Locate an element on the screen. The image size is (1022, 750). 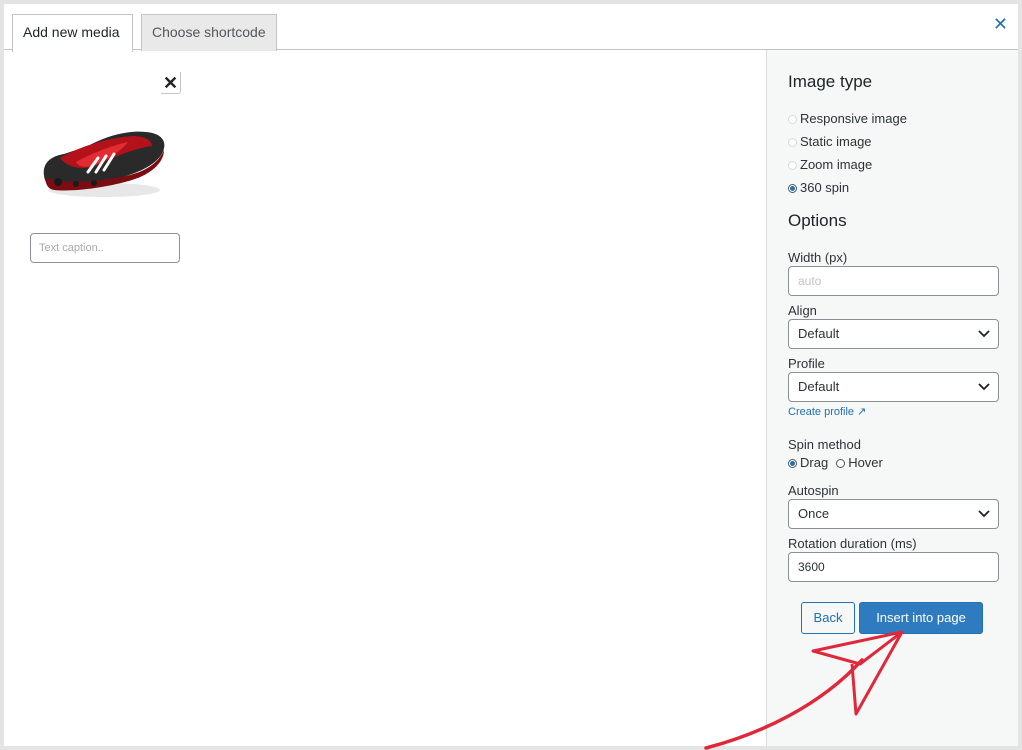
align-label: Align is located at coordinates (802, 310).